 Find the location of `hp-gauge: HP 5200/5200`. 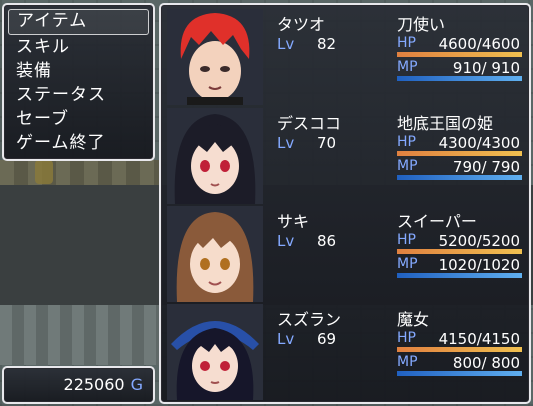

hp-gauge: HP 5200/5200 is located at coordinates (459, 243).